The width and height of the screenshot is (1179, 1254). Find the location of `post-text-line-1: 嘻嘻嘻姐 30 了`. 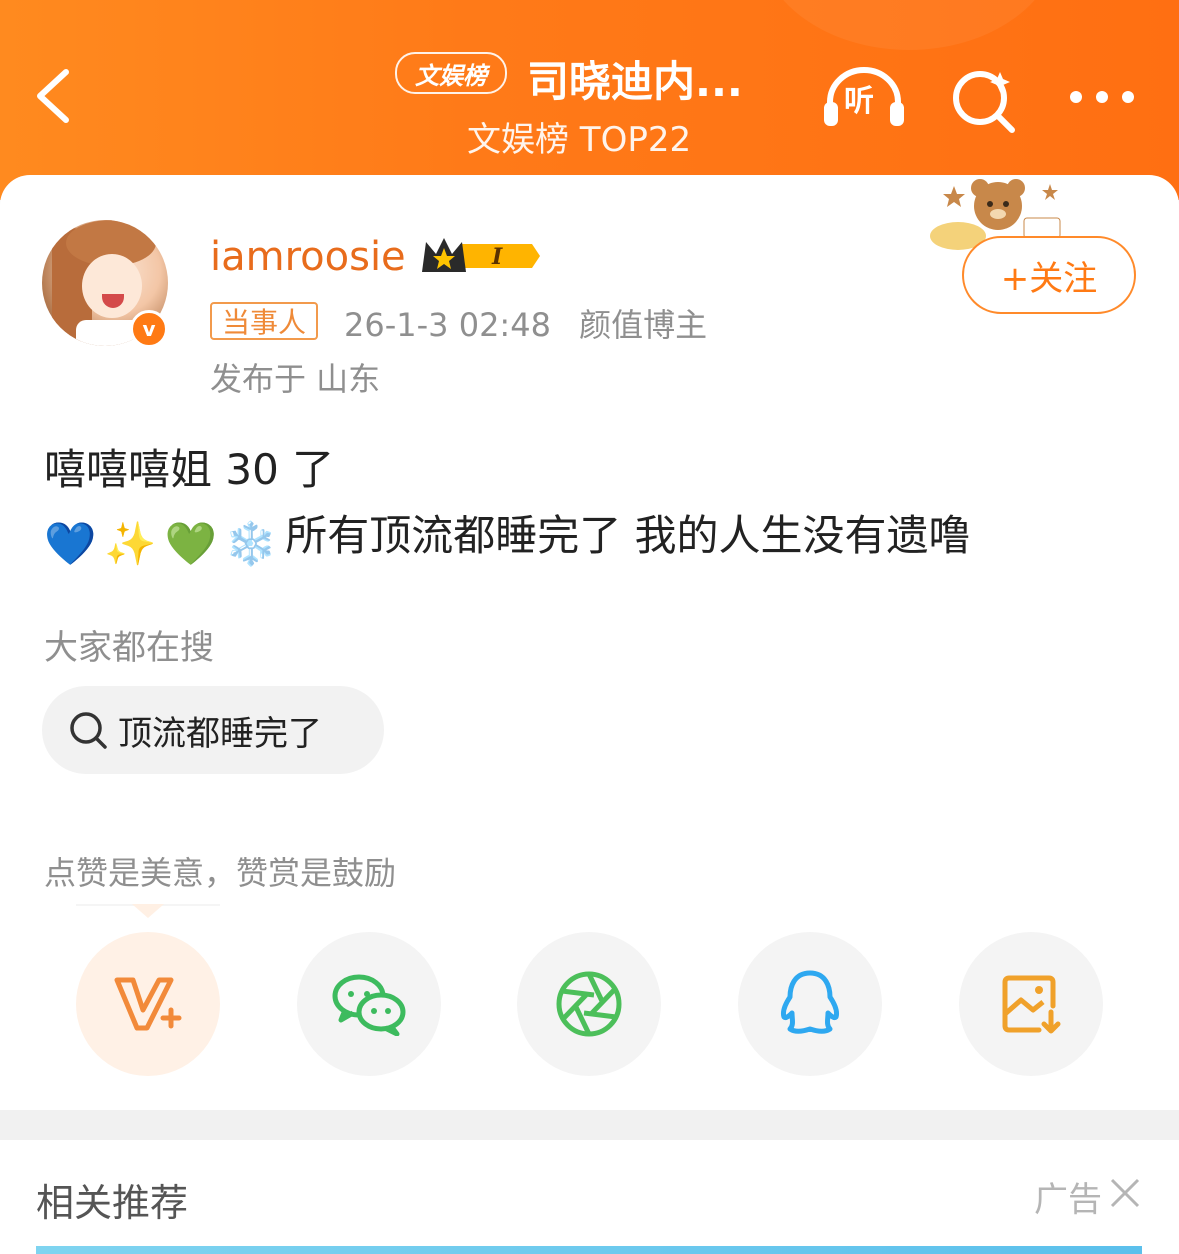

post-text-line-1: 嘻嘻嘻姐 30 了 is located at coordinates (189, 469).